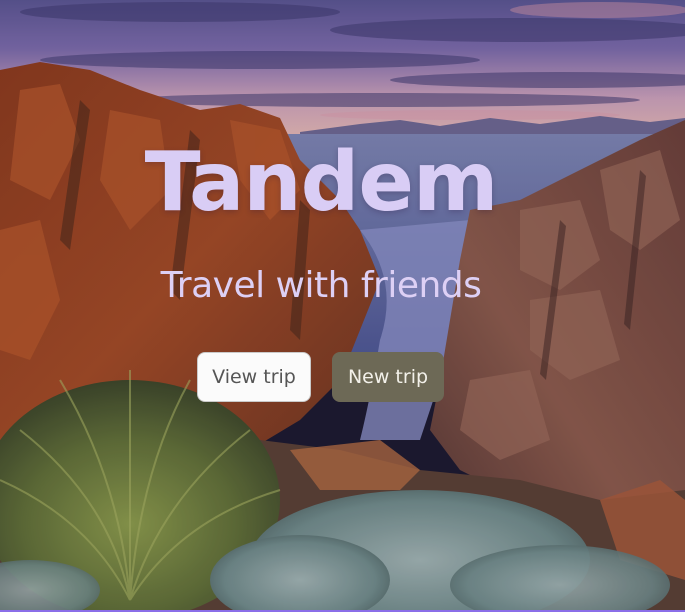 The width and height of the screenshot is (685, 612). What do you see at coordinates (321, 182) in the screenshot?
I see `app-title: Tandem` at bounding box center [321, 182].